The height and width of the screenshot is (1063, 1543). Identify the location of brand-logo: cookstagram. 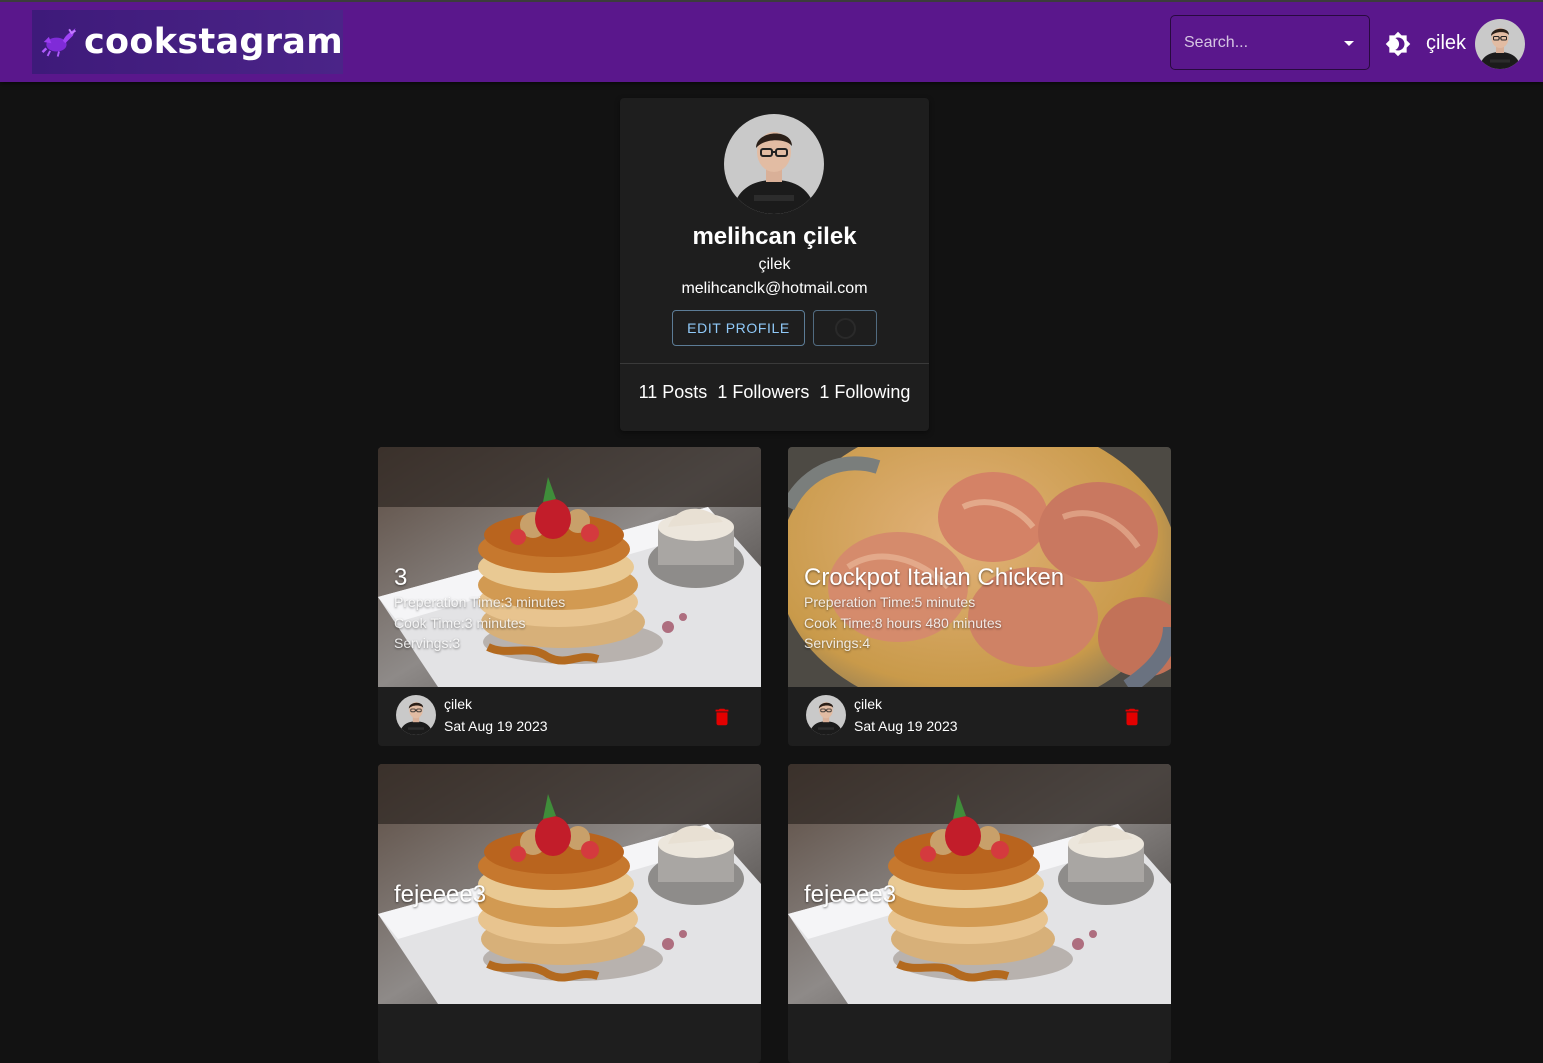
(187, 42).